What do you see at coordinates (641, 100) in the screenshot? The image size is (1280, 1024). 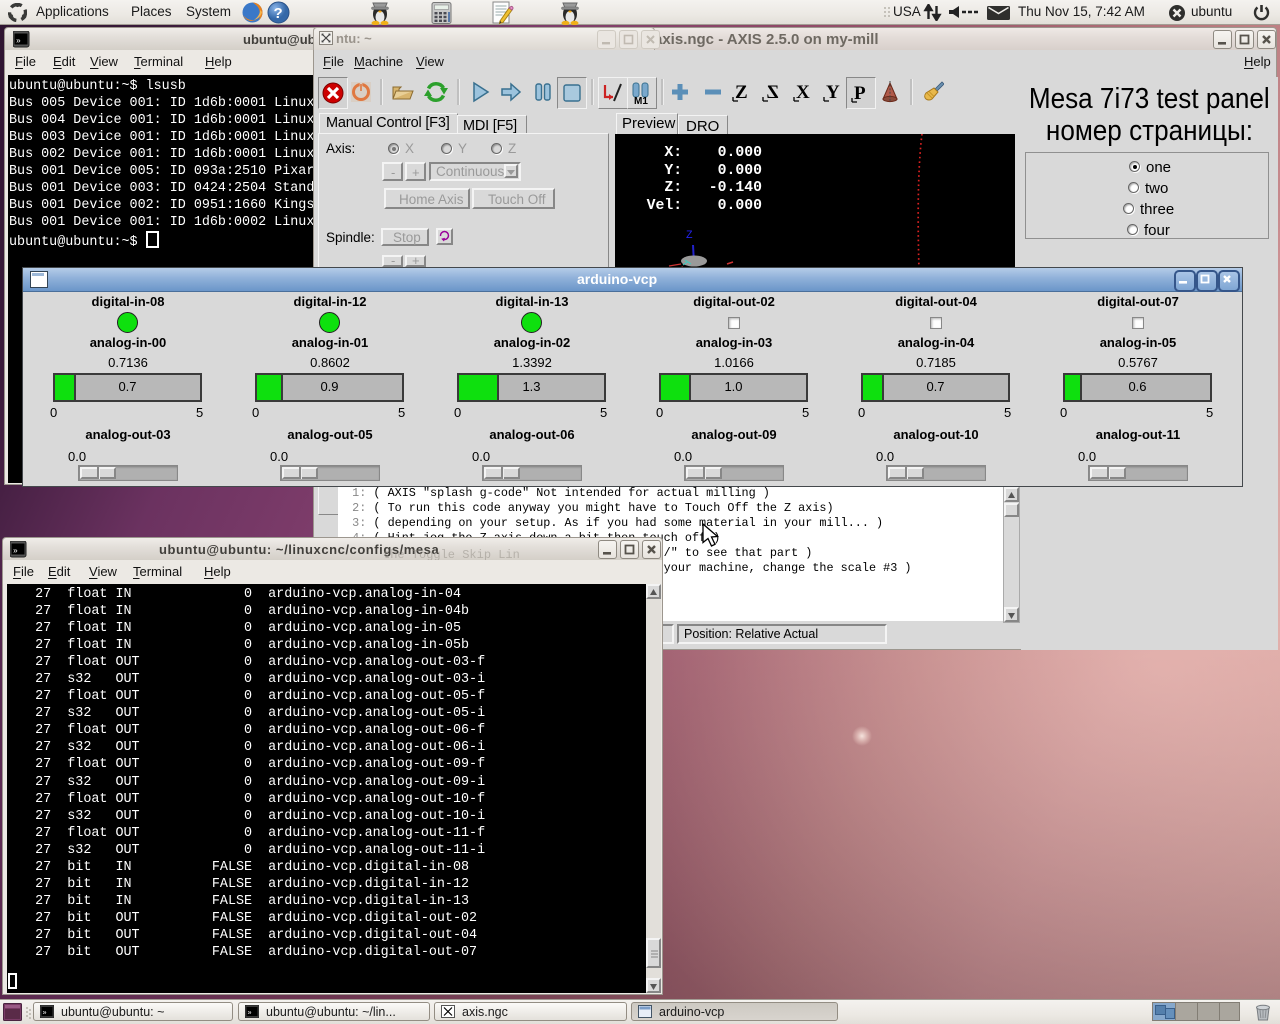 I see `svg-text: M1` at bounding box center [641, 100].